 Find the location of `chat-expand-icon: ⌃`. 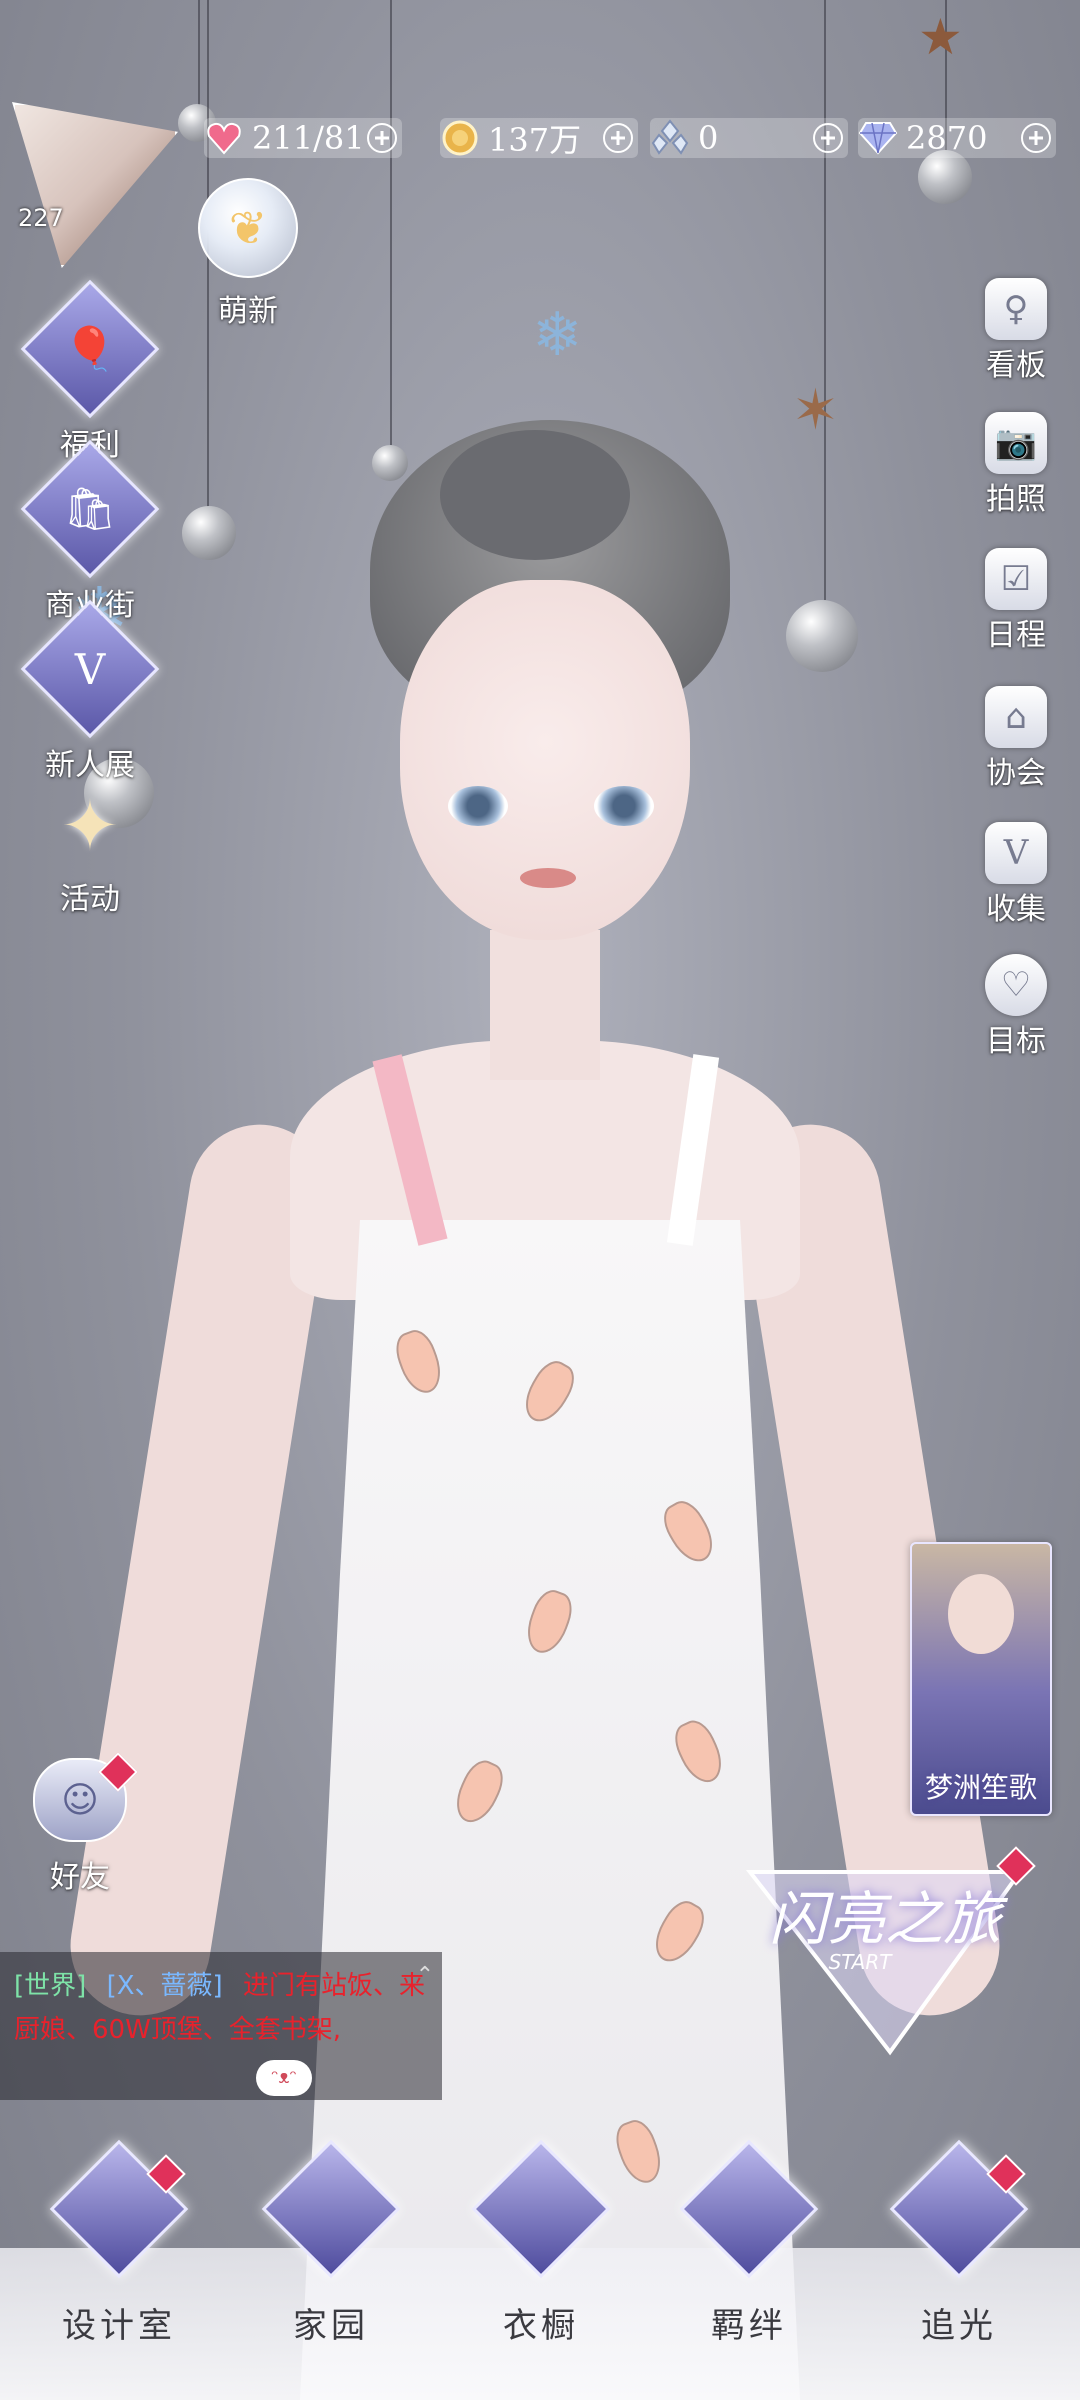

chat-expand-icon: ⌃ is located at coordinates (425, 1976).